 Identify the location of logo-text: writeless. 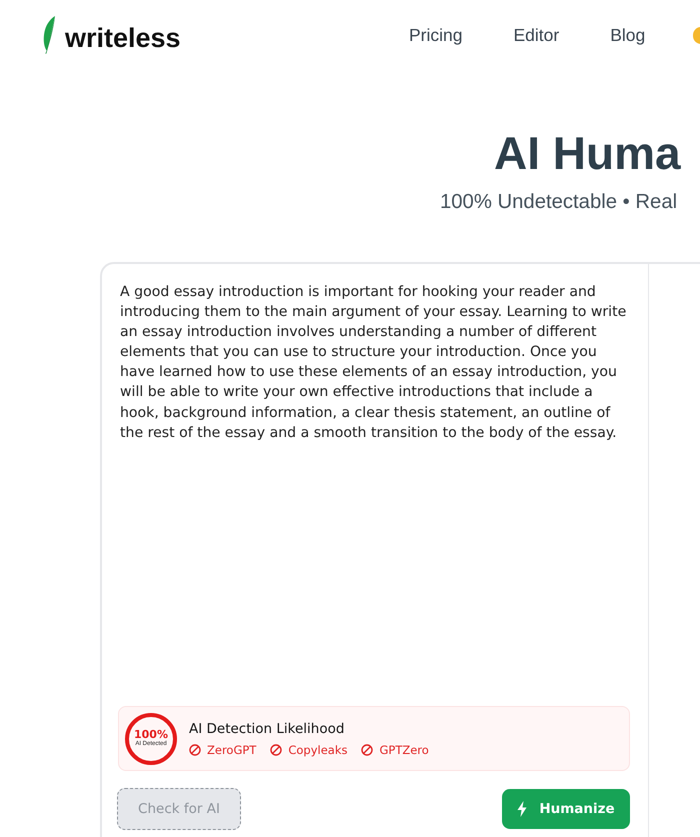
(123, 39).